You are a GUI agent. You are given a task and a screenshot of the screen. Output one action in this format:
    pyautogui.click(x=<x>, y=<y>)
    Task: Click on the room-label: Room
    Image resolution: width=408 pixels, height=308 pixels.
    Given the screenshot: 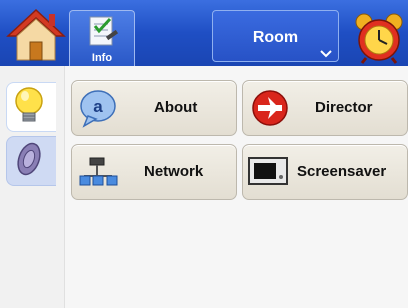 What is the action you would take?
    pyautogui.click(x=275, y=37)
    